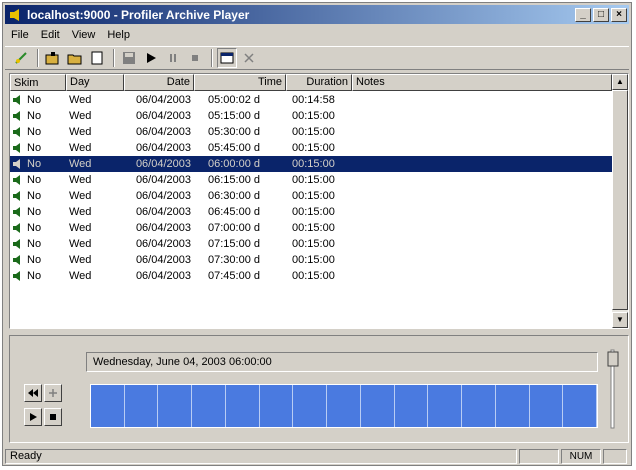 The image size is (636, 470). Describe the element at coordinates (342, 362) in the screenshot. I see `current-datetime: Wednesday, June 04, 2003 06:00:00` at that location.